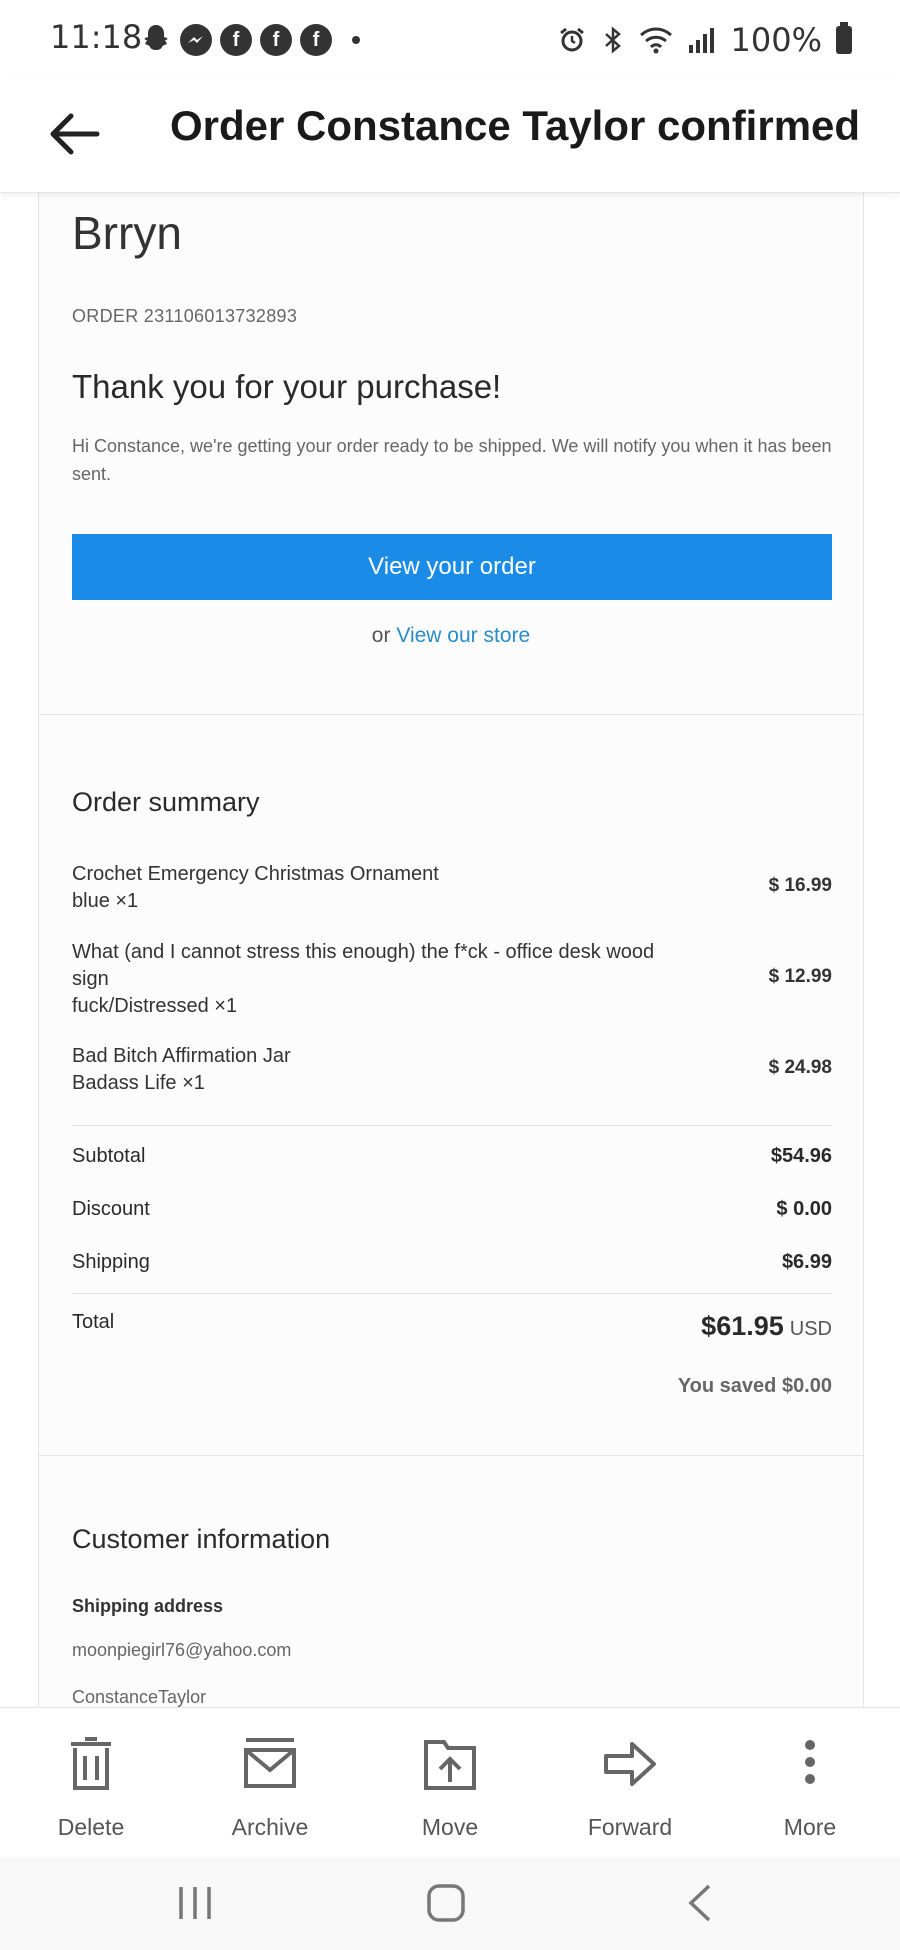 The width and height of the screenshot is (900, 1950). Describe the element at coordinates (452, 1213) in the screenshot. I see `discount-row: Discount $ 0.00` at that location.